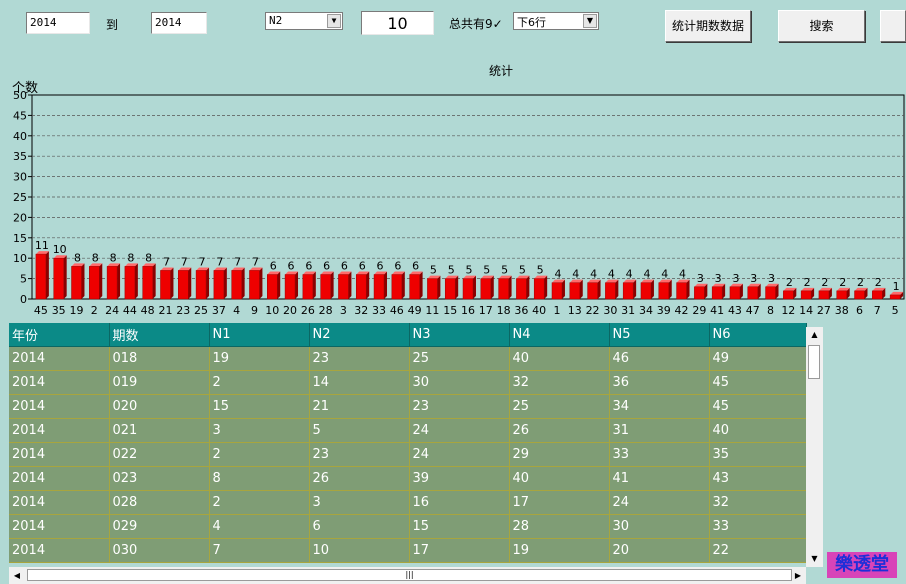 This screenshot has width=906, height=584. What do you see at coordinates (758, 550) in the screenshot?
I see `table-cell: 22` at bounding box center [758, 550].